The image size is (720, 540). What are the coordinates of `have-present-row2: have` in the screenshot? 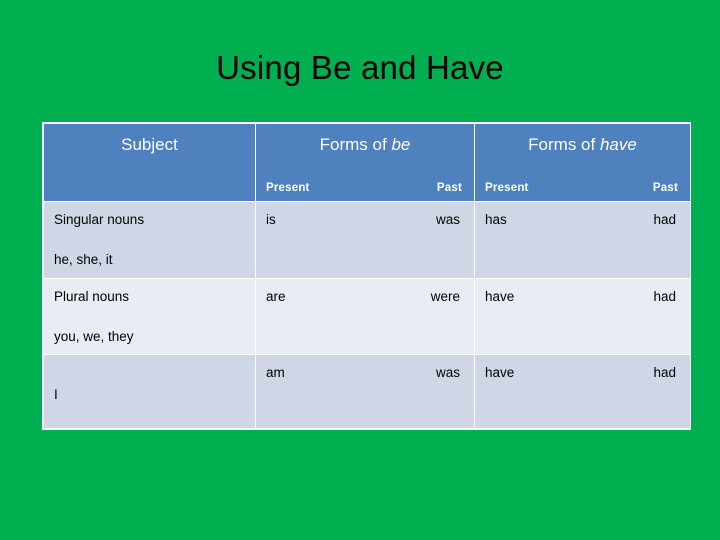 It's located at (500, 296).